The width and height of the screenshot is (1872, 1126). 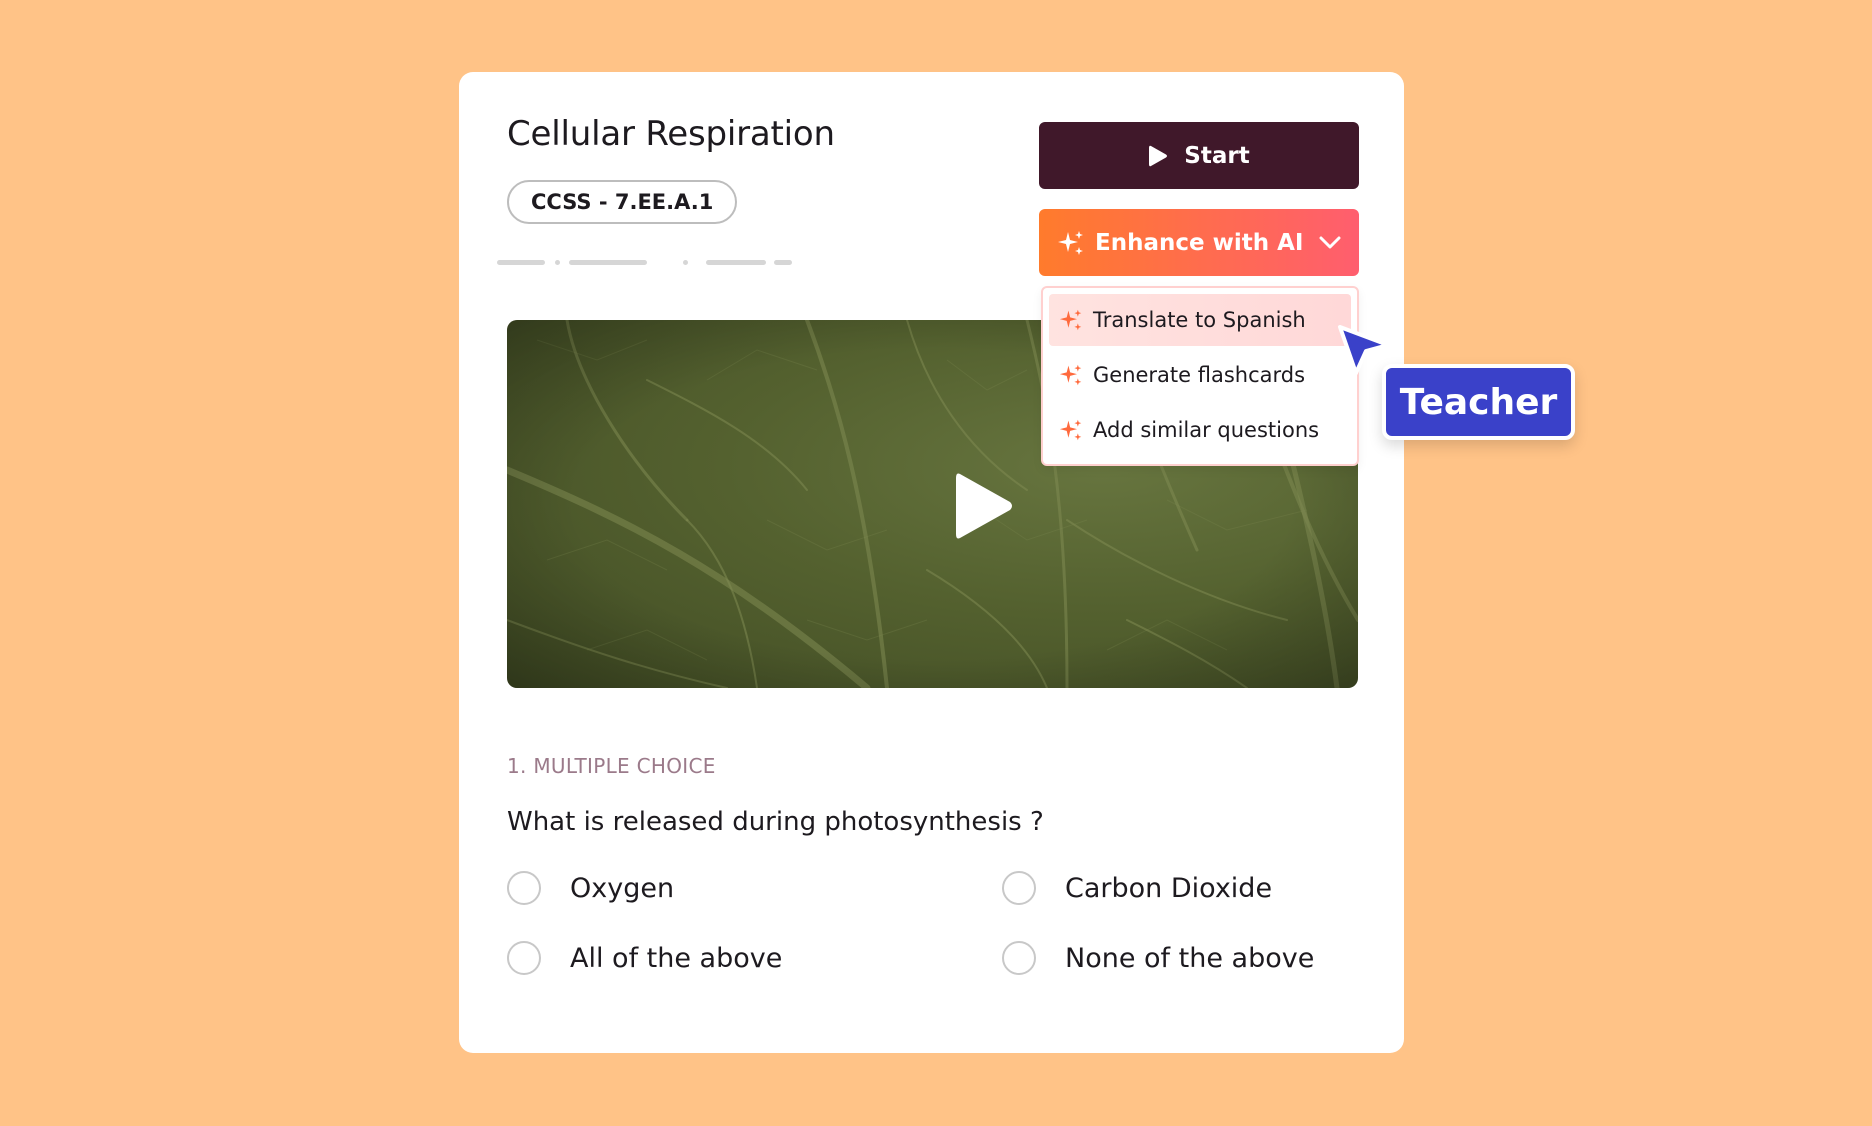 What do you see at coordinates (1190, 958) in the screenshot?
I see `answer-option-label: None of the above` at bounding box center [1190, 958].